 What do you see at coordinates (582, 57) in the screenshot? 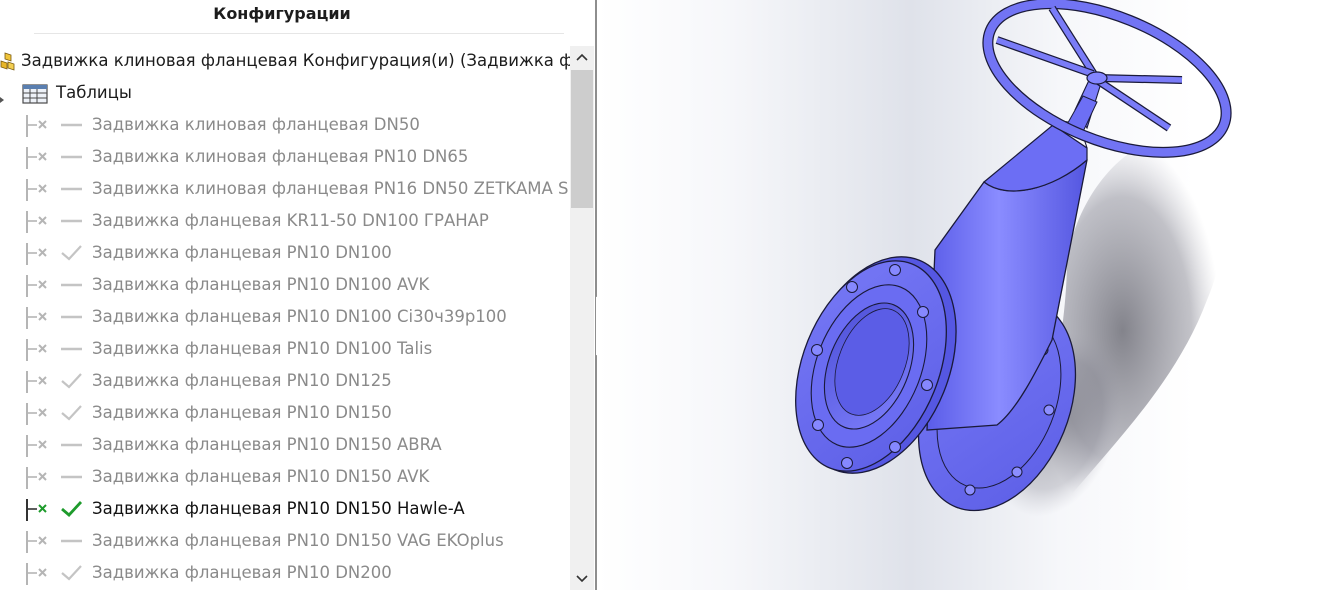
I see `chevron-up-icon` at bounding box center [582, 57].